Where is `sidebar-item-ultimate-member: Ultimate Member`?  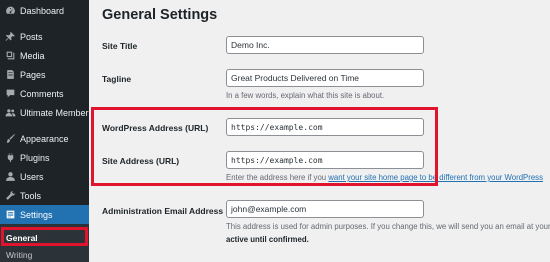
sidebar-item-ultimate-member: Ultimate Member is located at coordinates (44, 112).